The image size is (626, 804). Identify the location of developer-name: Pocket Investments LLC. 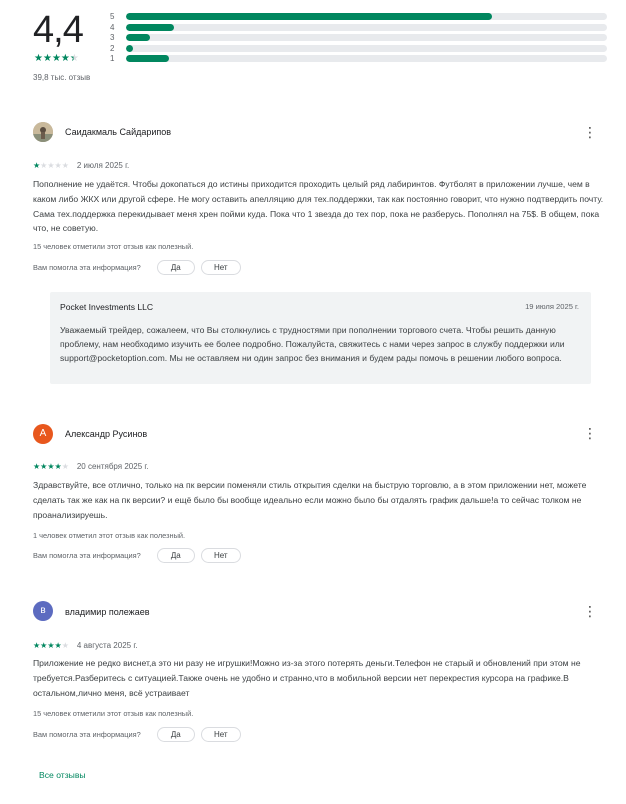
(107, 307).